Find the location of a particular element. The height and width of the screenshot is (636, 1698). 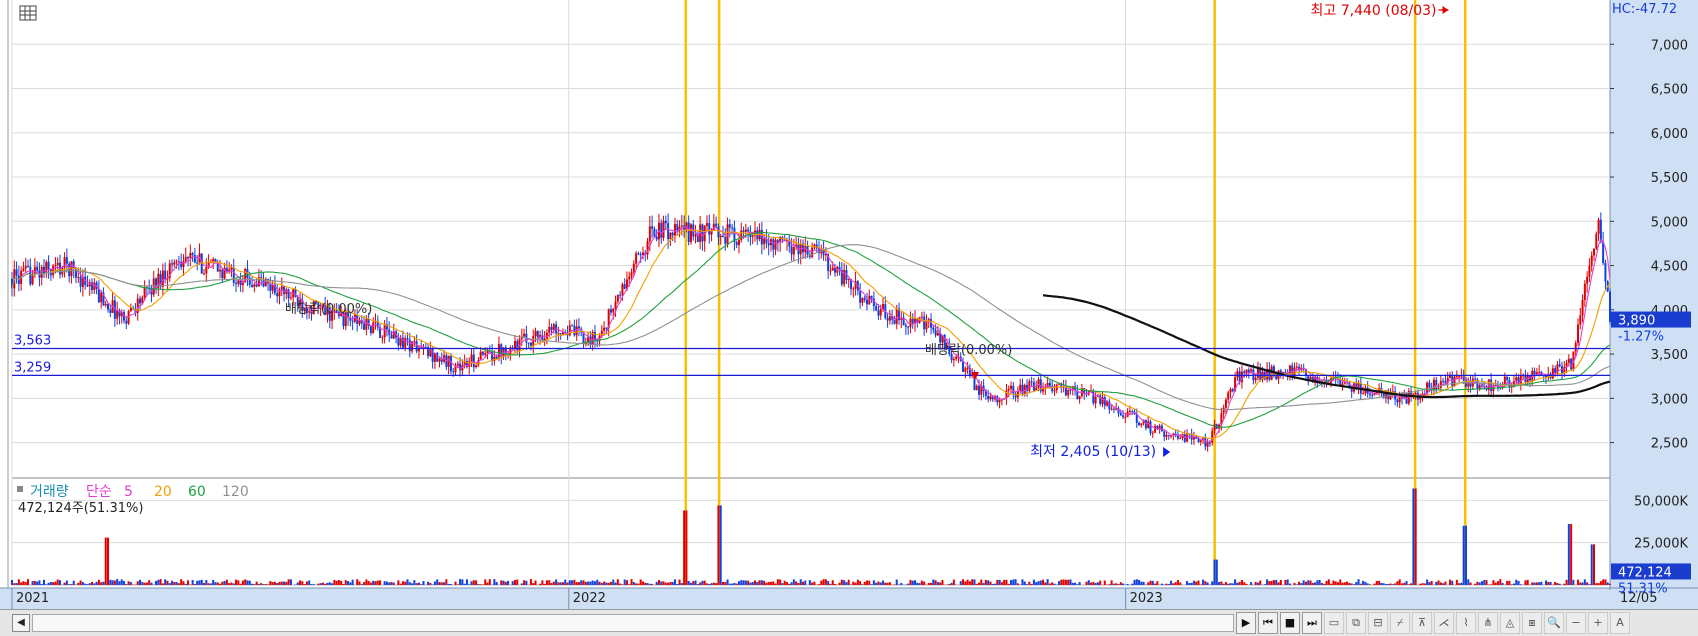

toolbar-button-4: ▭ is located at coordinates (1334, 623).